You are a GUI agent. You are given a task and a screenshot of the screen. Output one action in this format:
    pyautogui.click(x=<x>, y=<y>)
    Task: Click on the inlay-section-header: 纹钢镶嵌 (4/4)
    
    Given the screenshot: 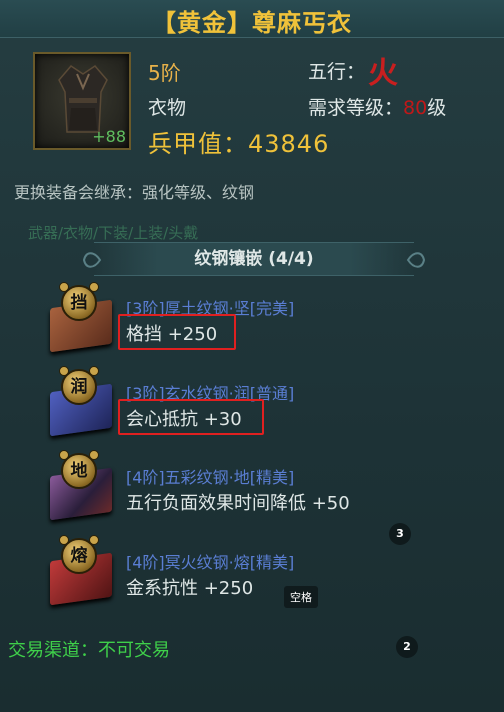 What is the action you would take?
    pyautogui.click(x=254, y=259)
    